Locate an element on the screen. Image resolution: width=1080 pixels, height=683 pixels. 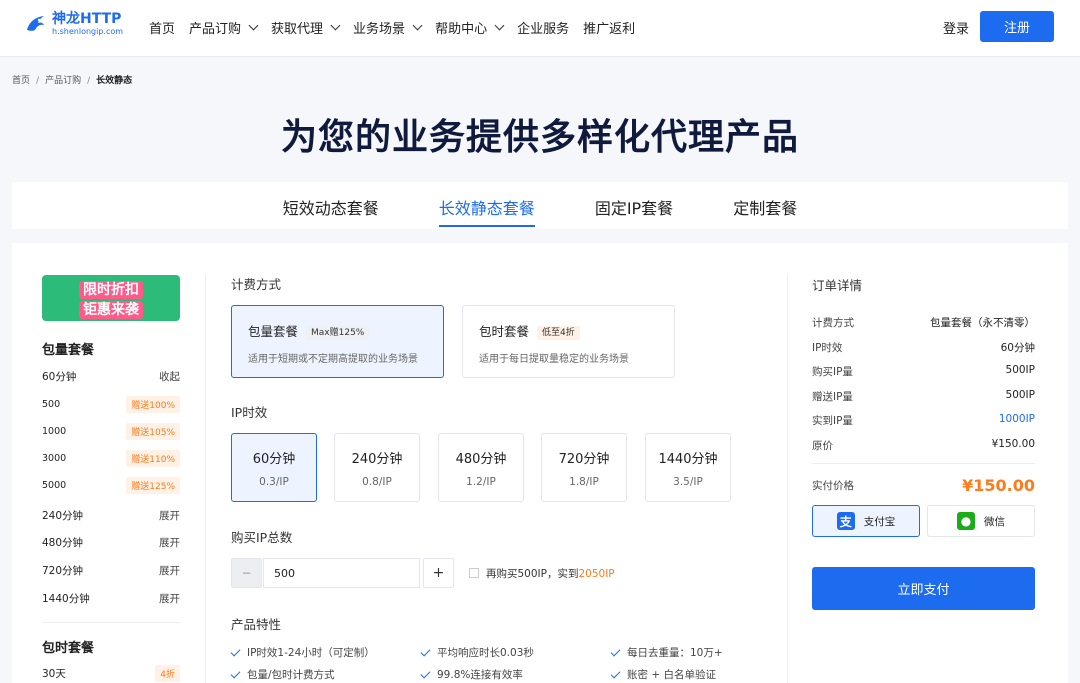
group-label: 240分钟 is located at coordinates (63, 516).